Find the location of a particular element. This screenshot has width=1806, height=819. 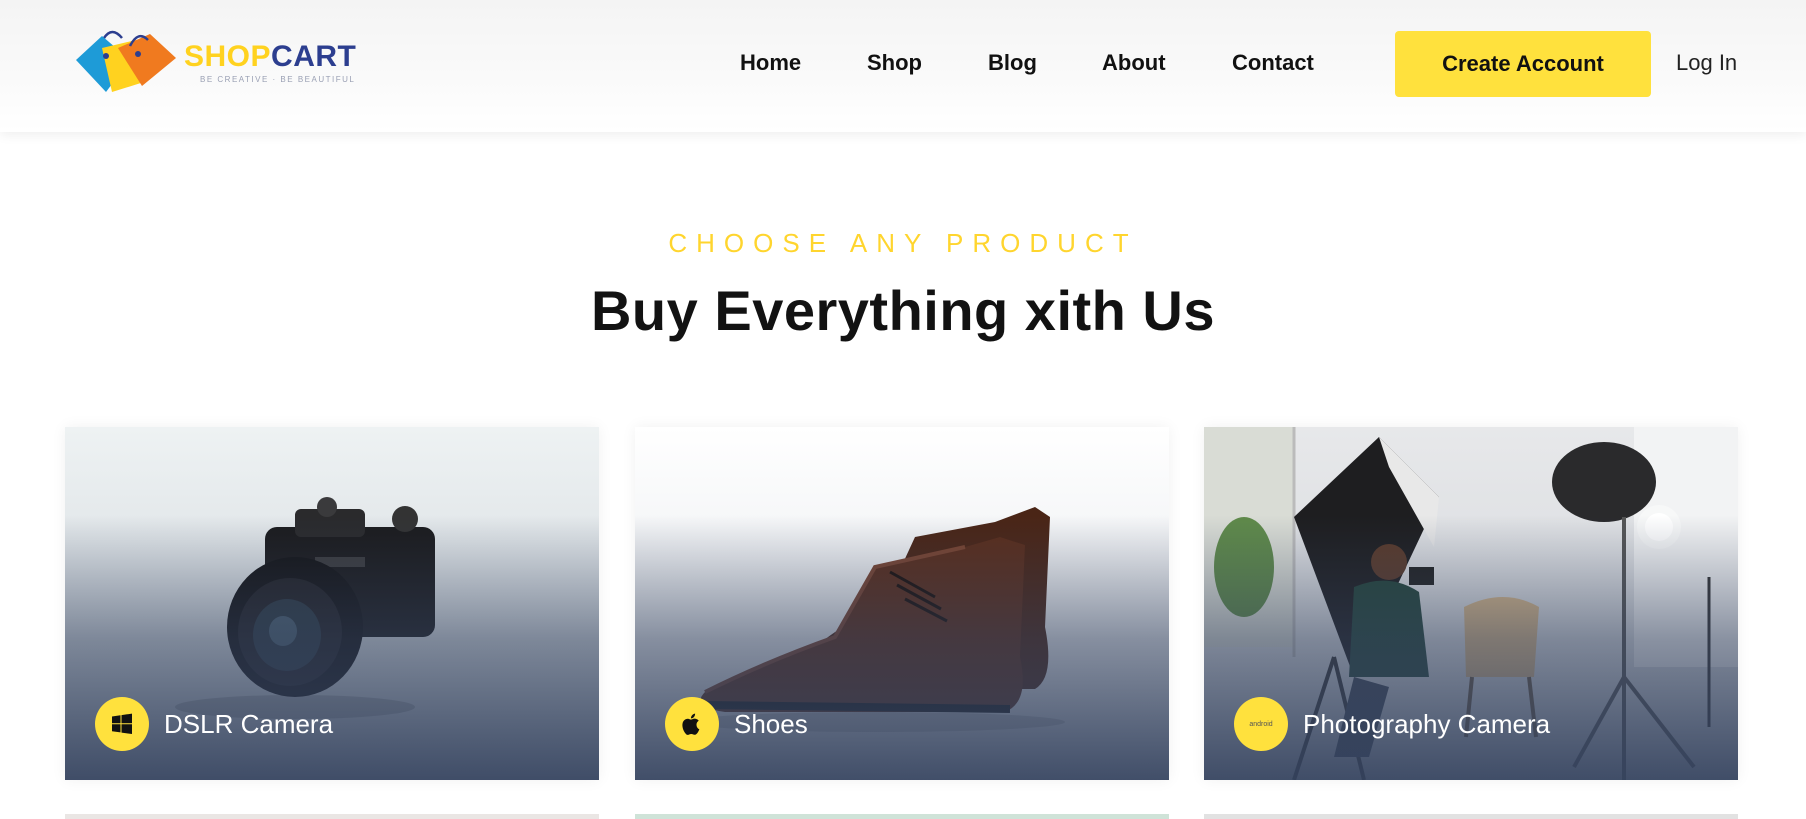

shopping-bags-logo-icon is located at coordinates (126, 61).